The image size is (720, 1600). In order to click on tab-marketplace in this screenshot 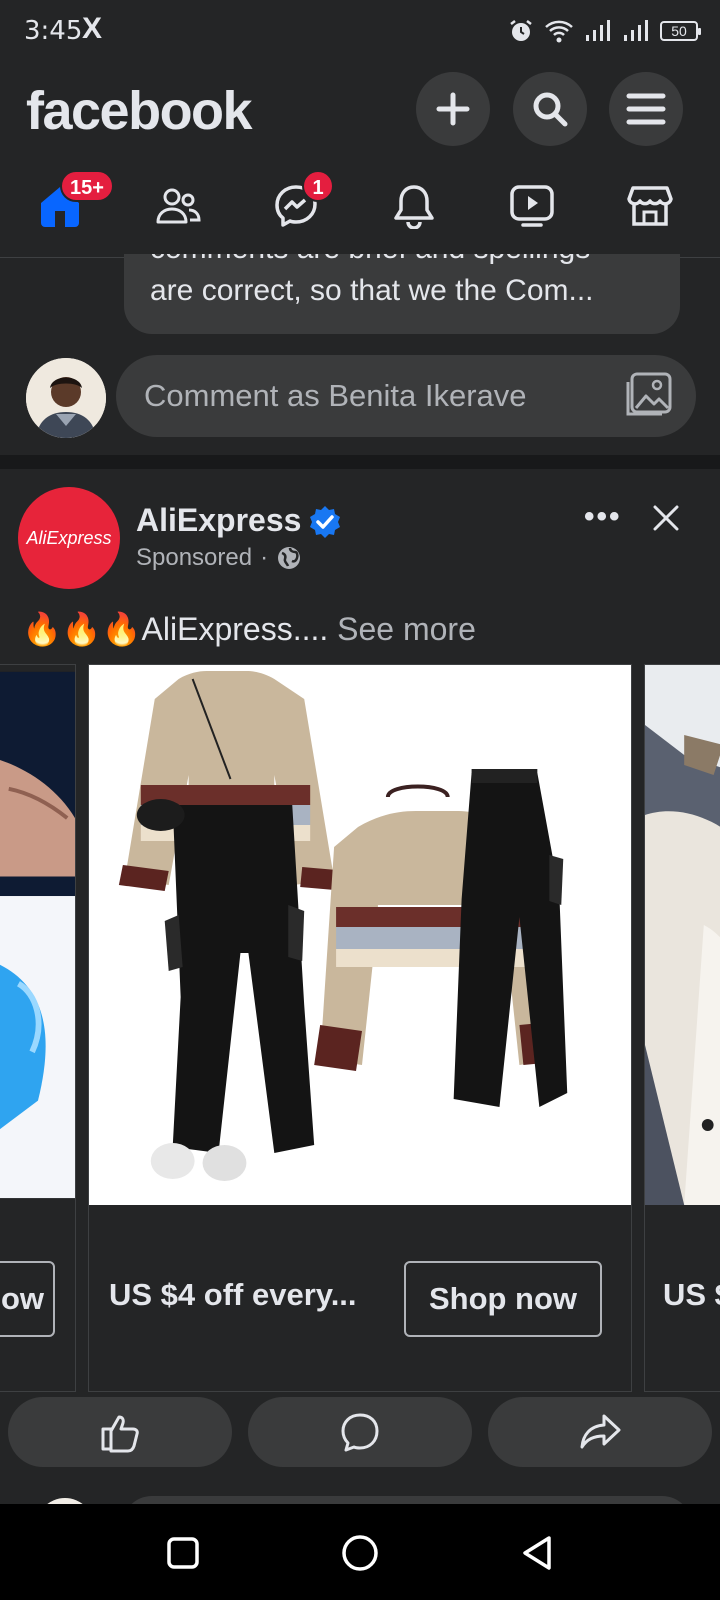, I will do `click(650, 206)`.